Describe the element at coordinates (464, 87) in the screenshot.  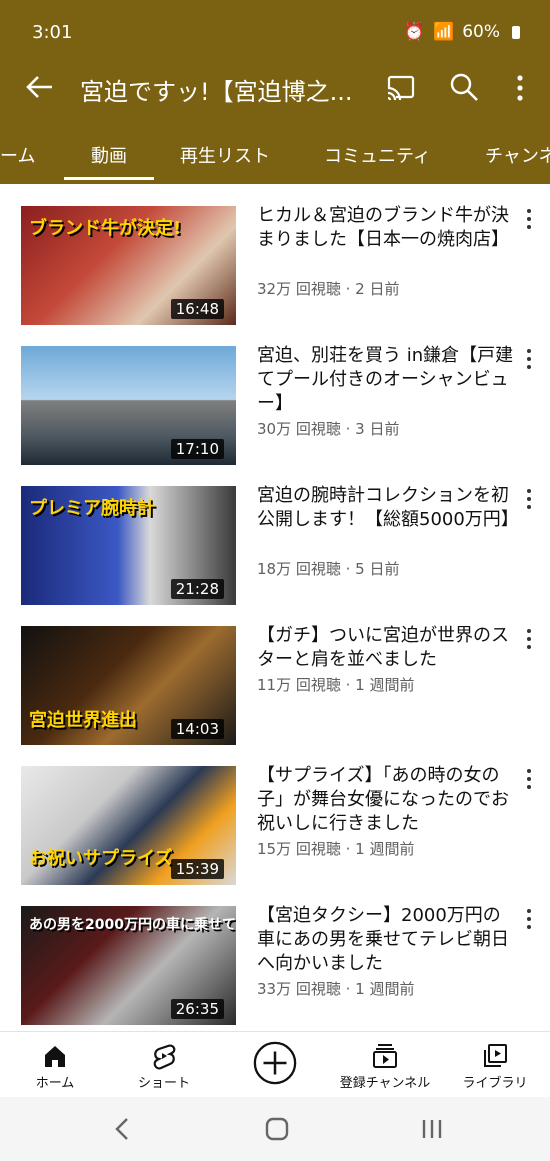
I see `search-icon` at that location.